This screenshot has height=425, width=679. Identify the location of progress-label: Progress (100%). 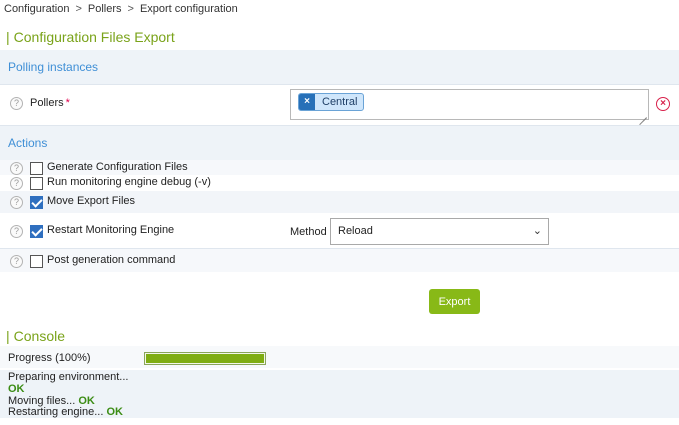
(49, 358).